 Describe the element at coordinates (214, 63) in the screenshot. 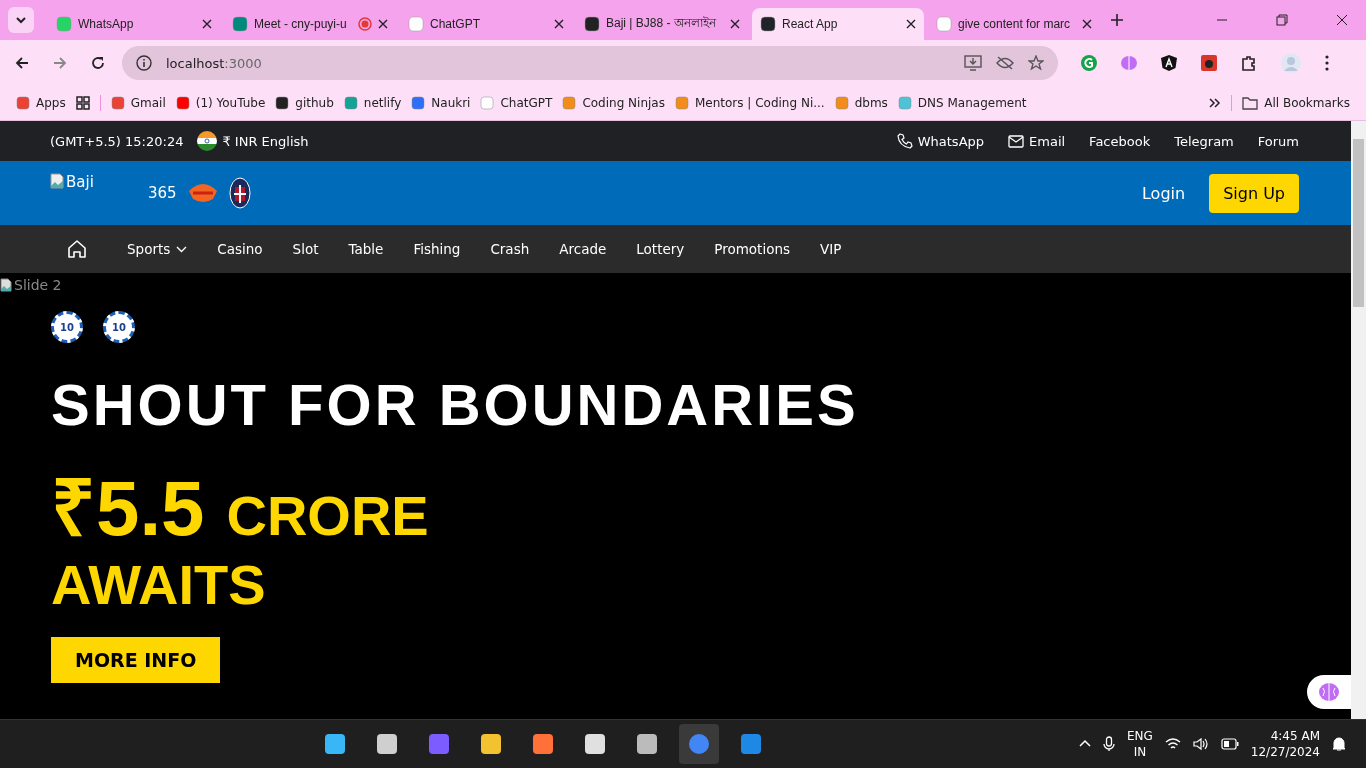

I see `url-text: localhost:3000` at that location.